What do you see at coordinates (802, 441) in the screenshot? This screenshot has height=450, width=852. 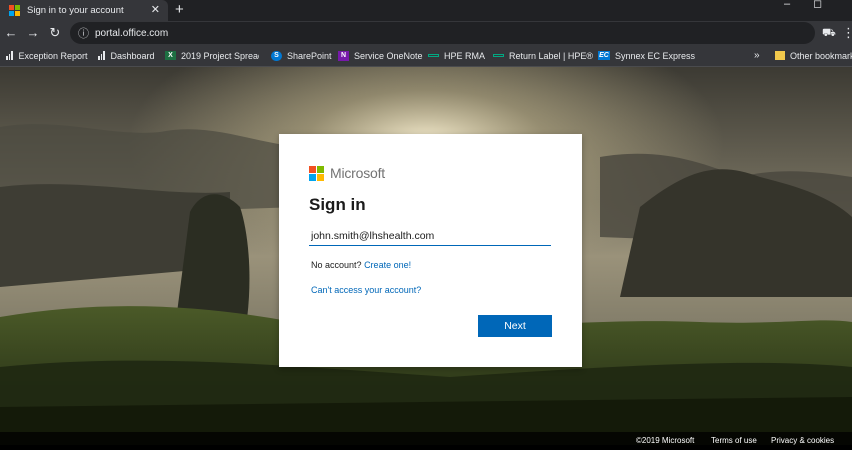 I see `privacy-cookies-link: Privacy & cookies` at bounding box center [802, 441].